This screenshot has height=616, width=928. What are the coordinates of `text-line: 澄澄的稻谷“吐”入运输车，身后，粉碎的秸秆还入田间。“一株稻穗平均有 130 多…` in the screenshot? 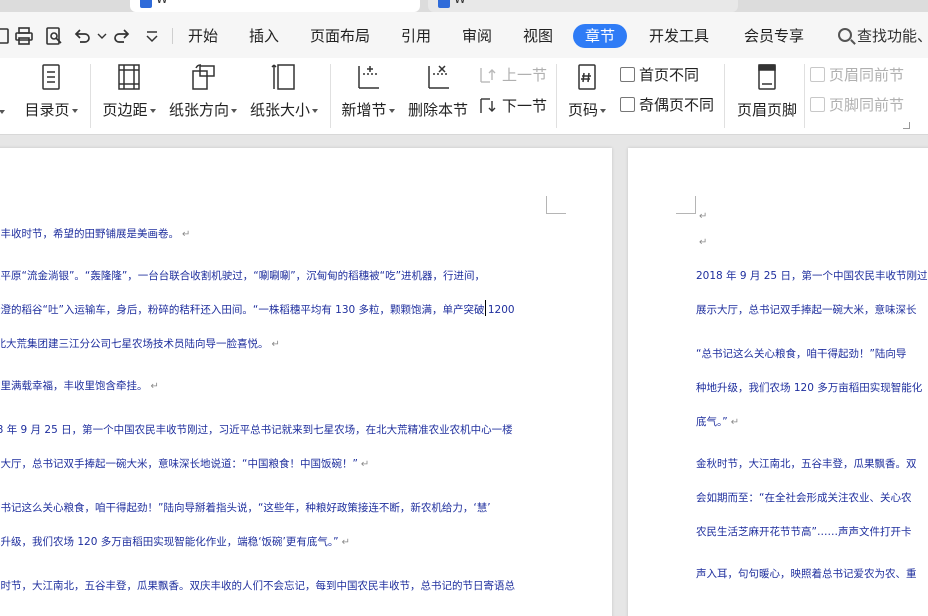 It's located at (257, 309).